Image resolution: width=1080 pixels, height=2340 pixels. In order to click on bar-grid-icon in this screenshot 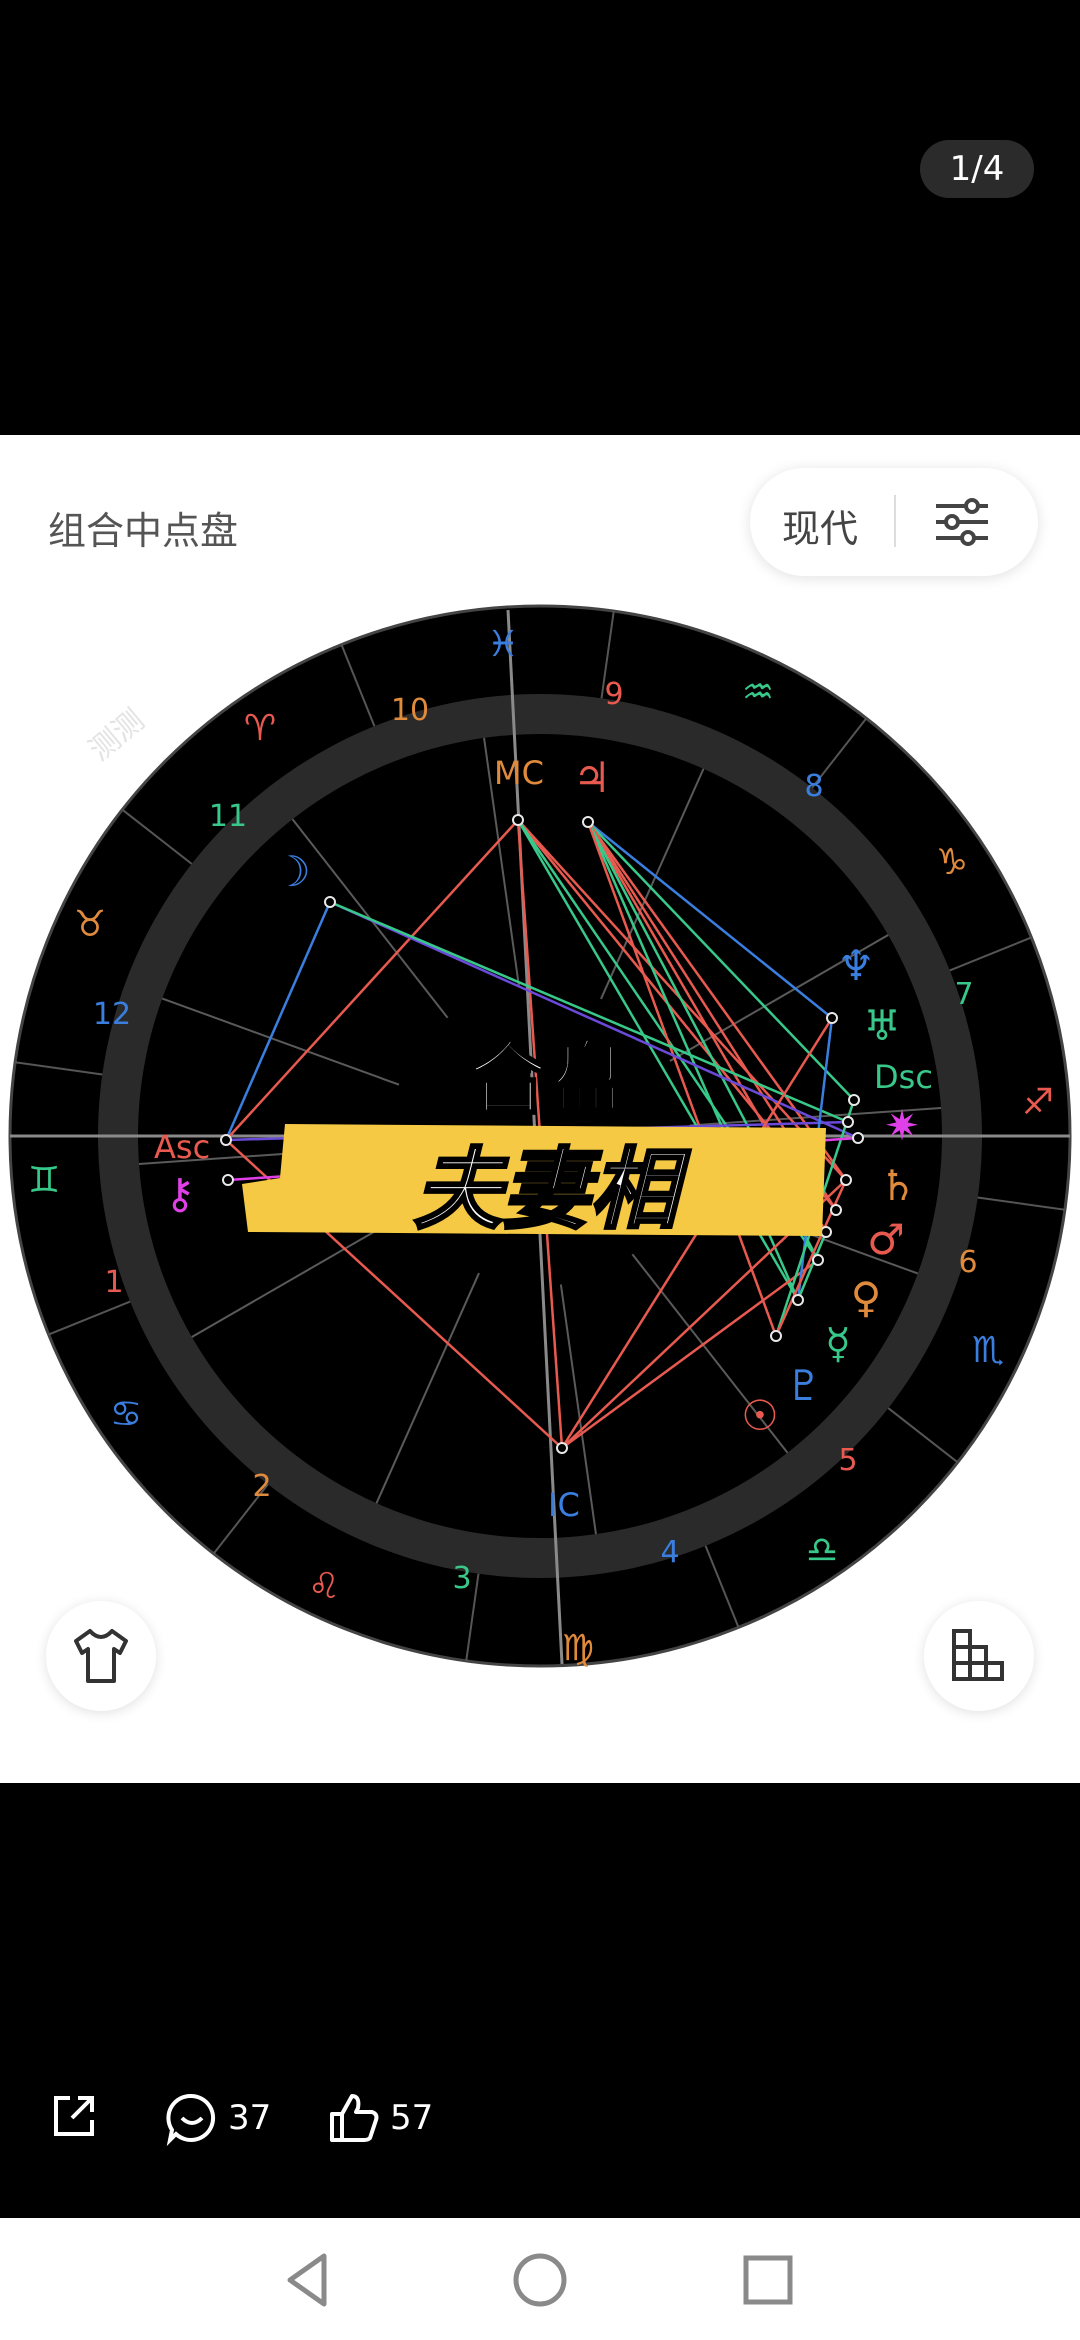, I will do `click(978, 1655)`.